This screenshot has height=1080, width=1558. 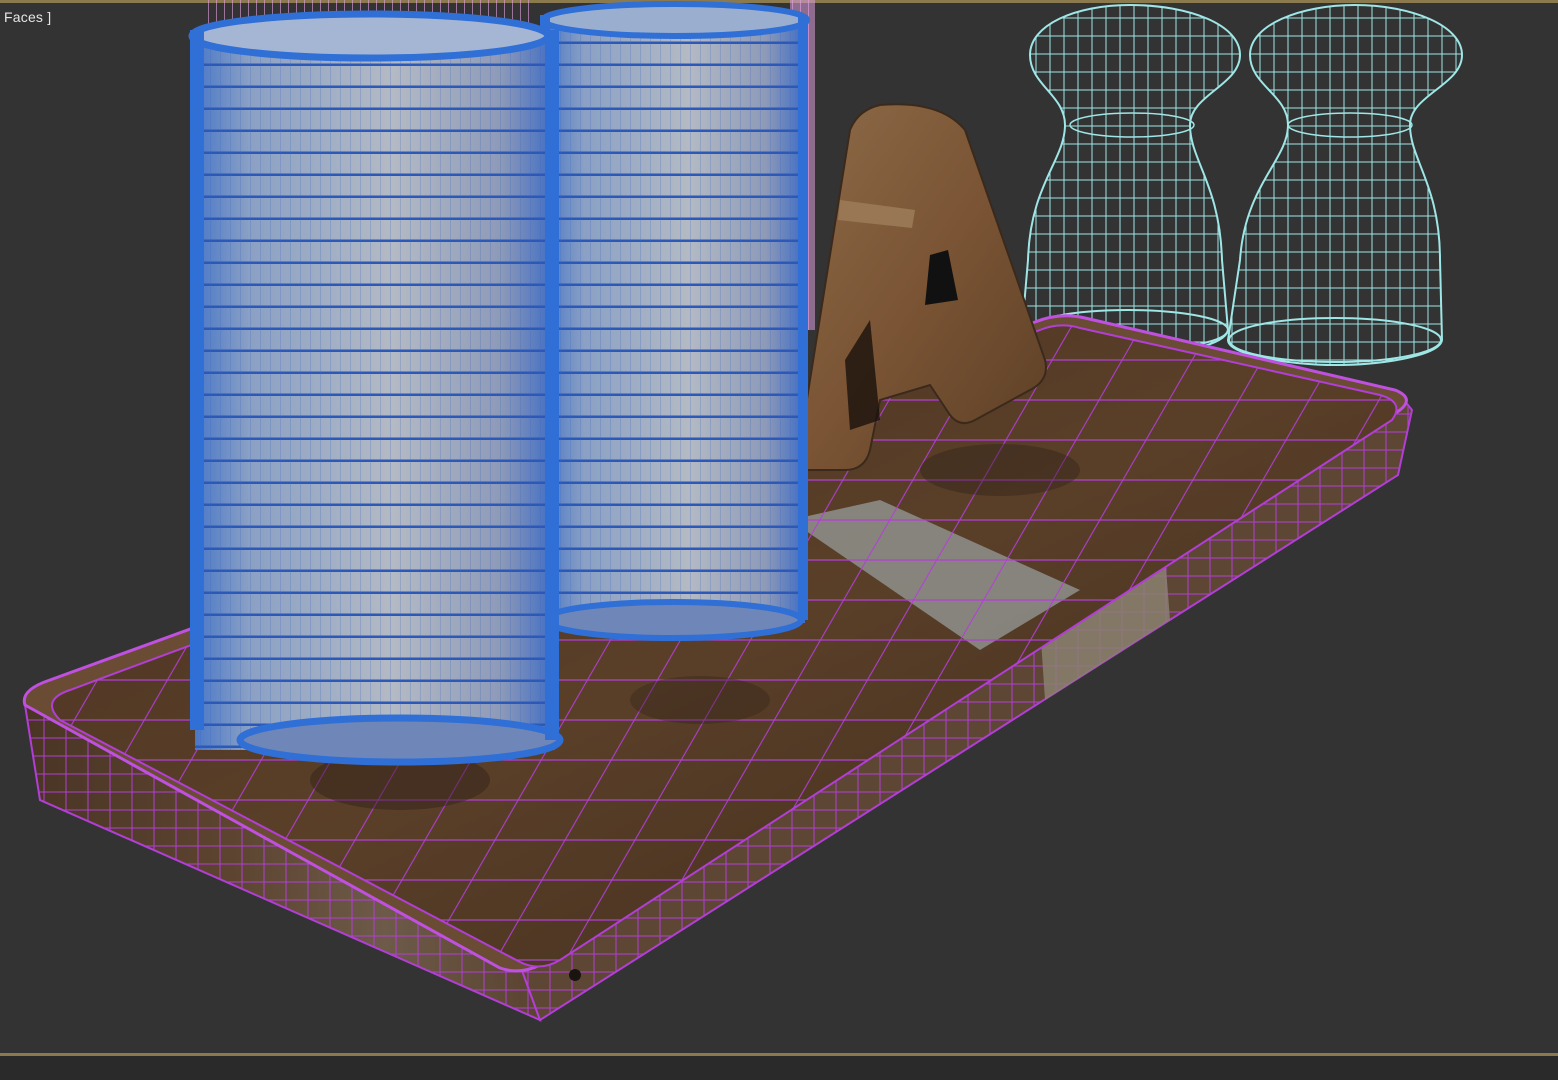 What do you see at coordinates (1345, 185) in the screenshot?
I see `cyan-wire-vase-right` at bounding box center [1345, 185].